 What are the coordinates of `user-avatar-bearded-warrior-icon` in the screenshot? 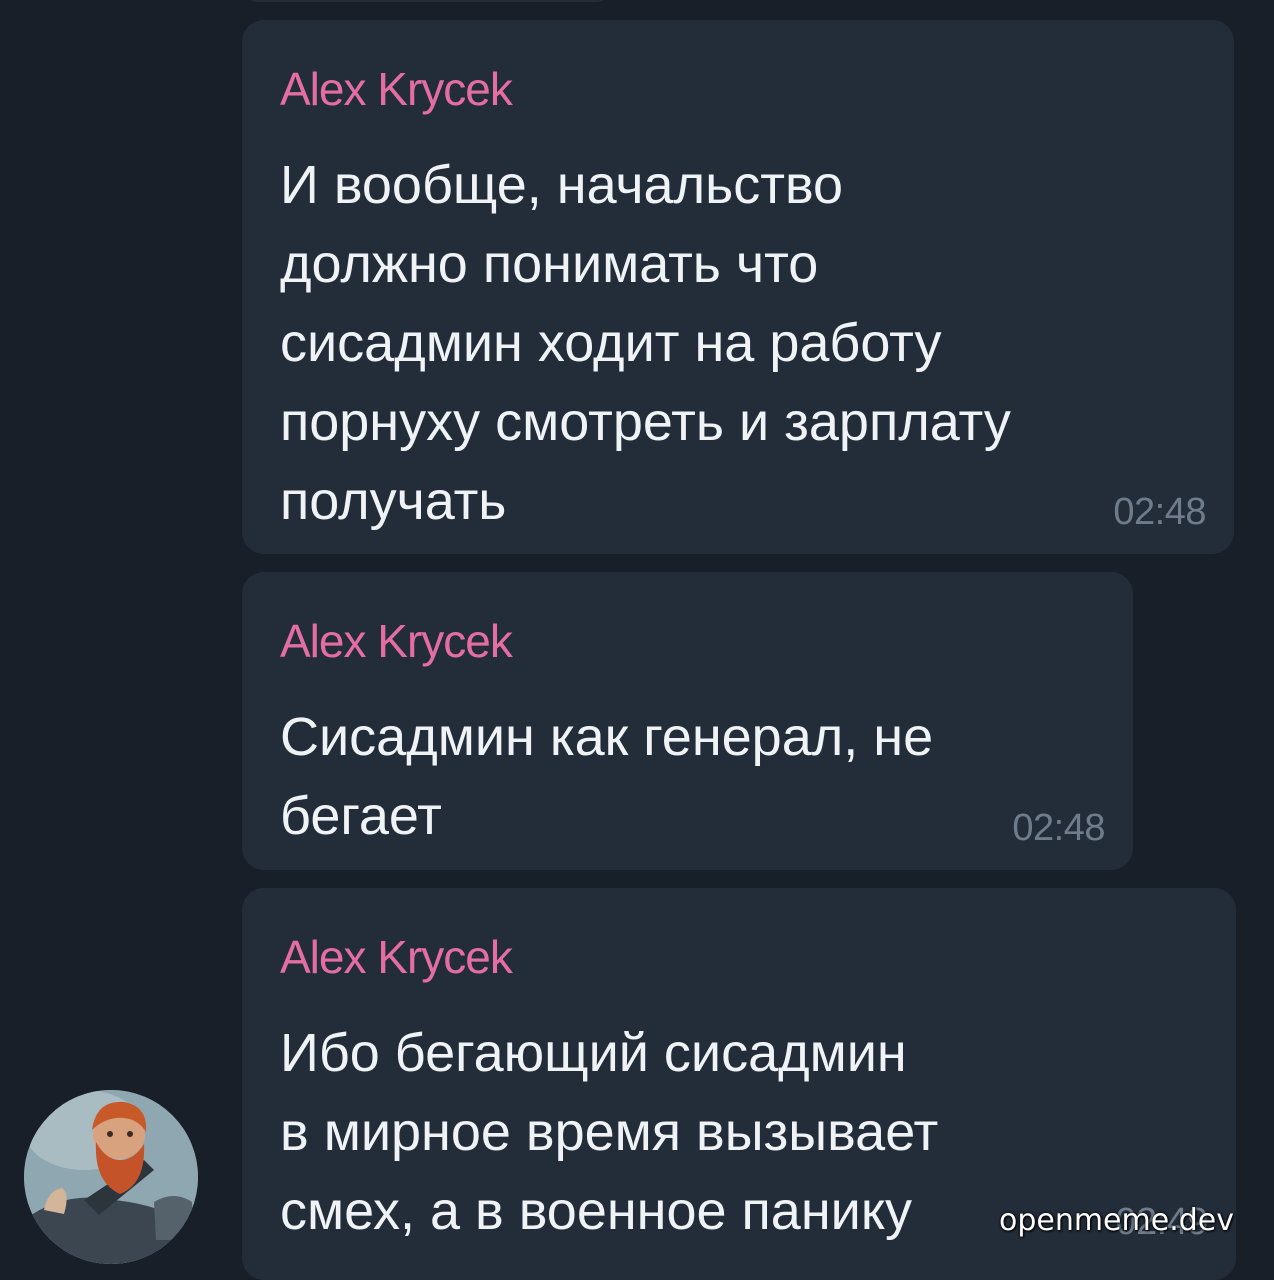 It's located at (111, 1177).